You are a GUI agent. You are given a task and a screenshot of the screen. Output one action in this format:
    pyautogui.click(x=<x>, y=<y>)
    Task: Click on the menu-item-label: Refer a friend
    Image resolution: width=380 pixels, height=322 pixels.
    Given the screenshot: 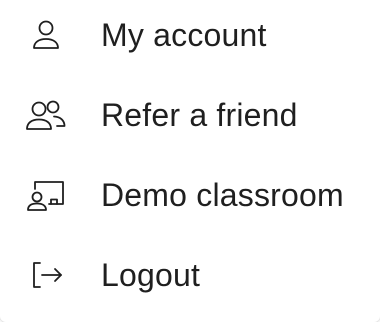 What is the action you would take?
    pyautogui.click(x=199, y=114)
    